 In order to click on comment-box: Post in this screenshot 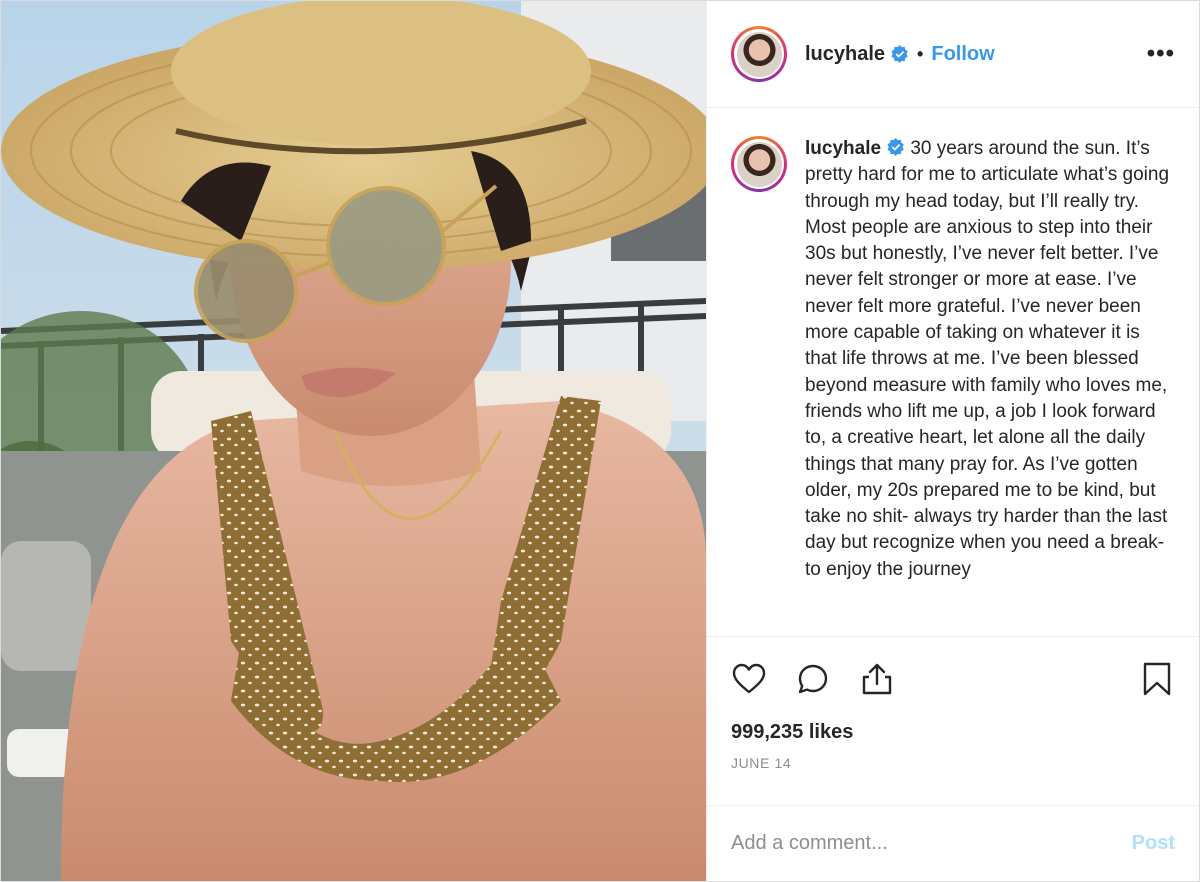, I will do `click(953, 843)`.